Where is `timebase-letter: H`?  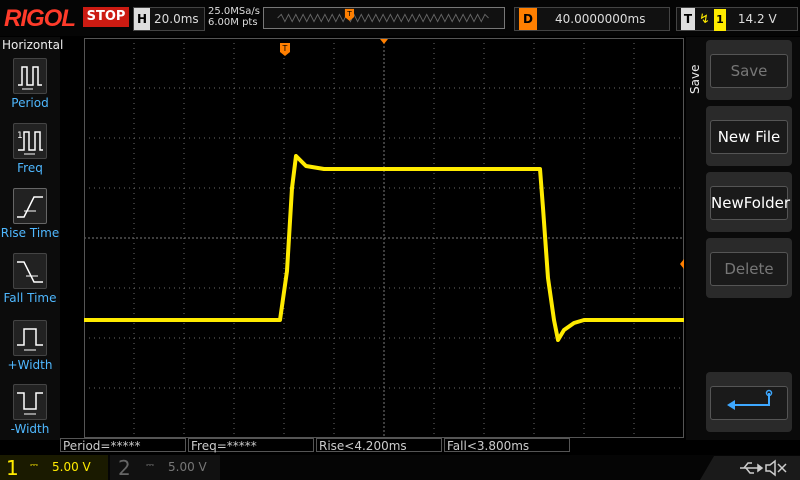 timebase-letter: H is located at coordinates (142, 19).